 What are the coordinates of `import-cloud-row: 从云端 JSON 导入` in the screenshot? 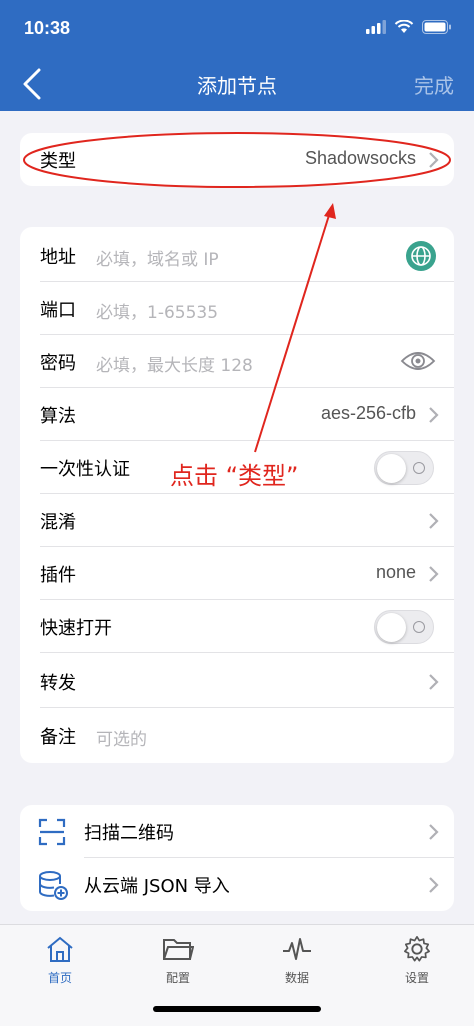 It's located at (237, 884).